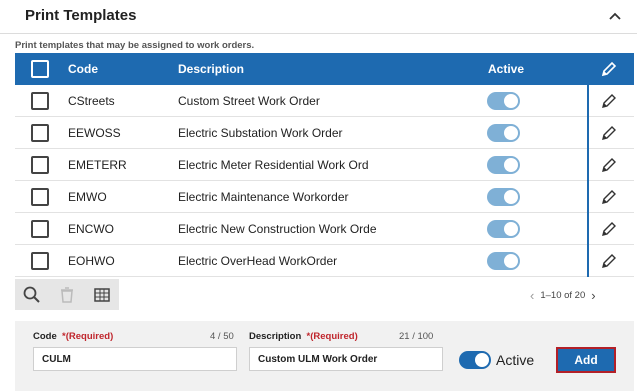  What do you see at coordinates (324, 101) in the screenshot?
I see `table-row: CStreets Custom Street Work Order` at bounding box center [324, 101].